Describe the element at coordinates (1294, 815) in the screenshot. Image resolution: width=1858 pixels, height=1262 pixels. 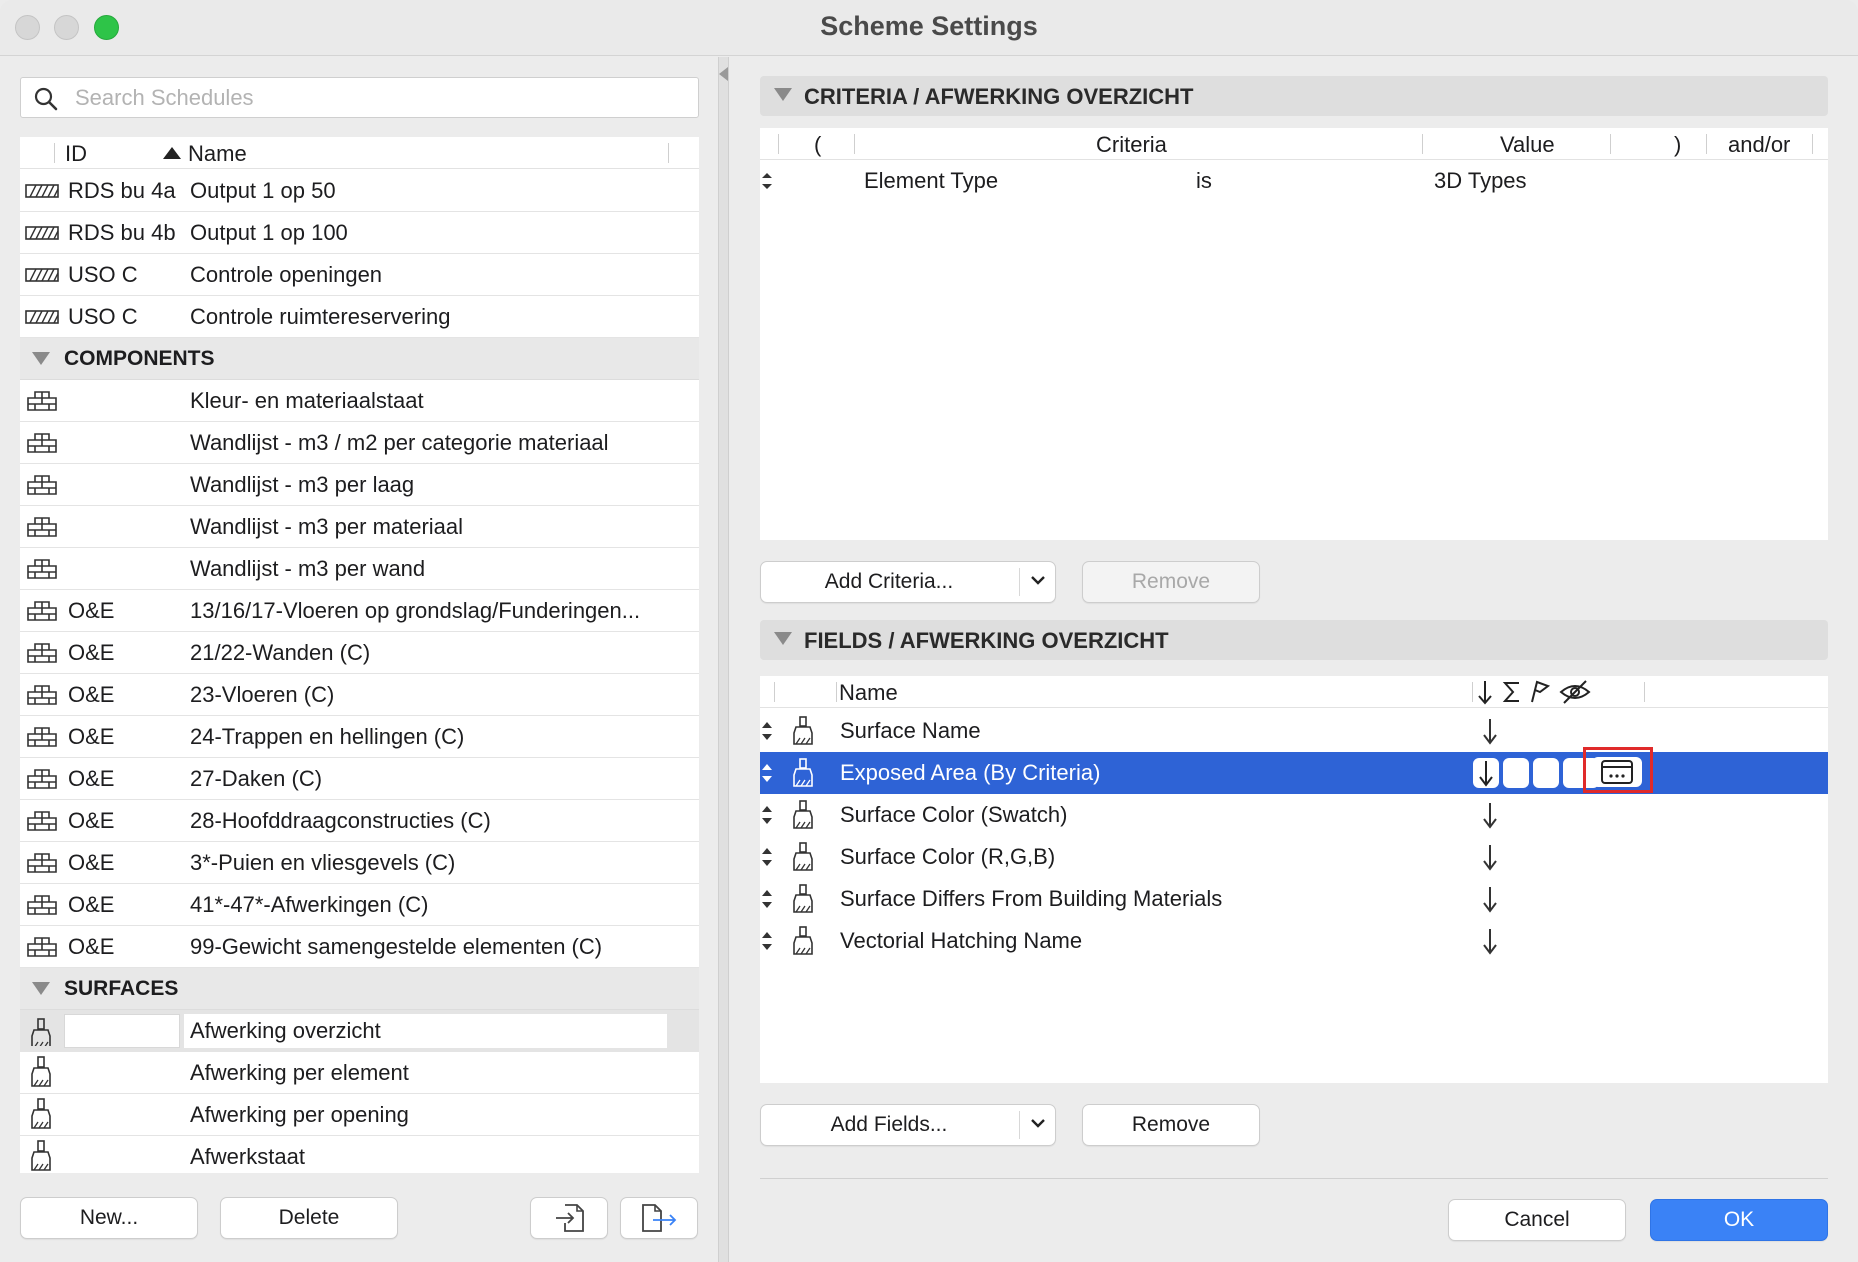
I see `field-row: Surface Color (Swatch)` at that location.